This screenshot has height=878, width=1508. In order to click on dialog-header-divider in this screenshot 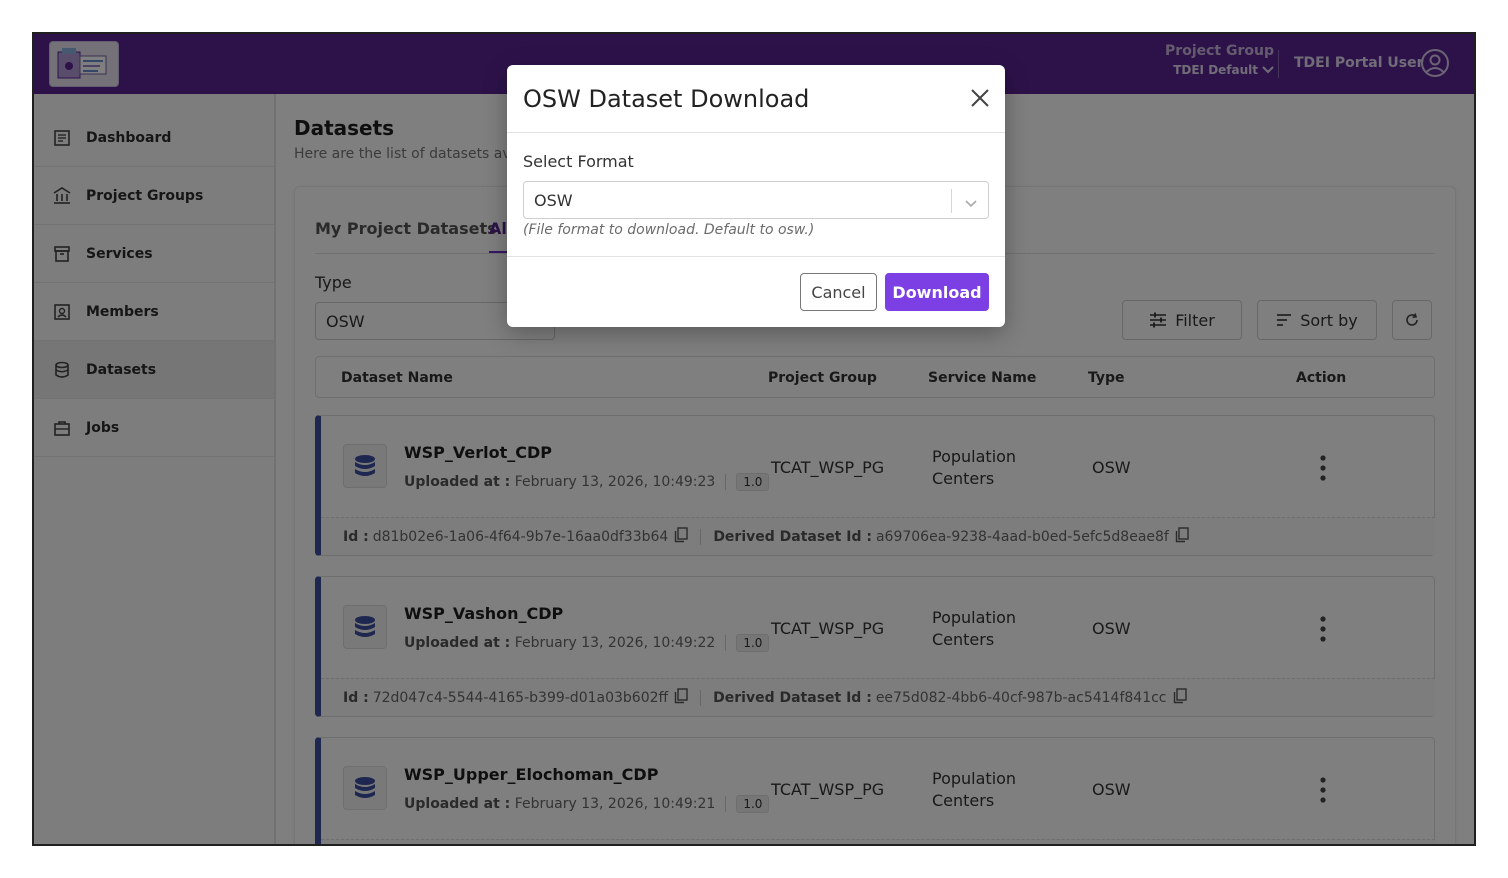, I will do `click(756, 132)`.